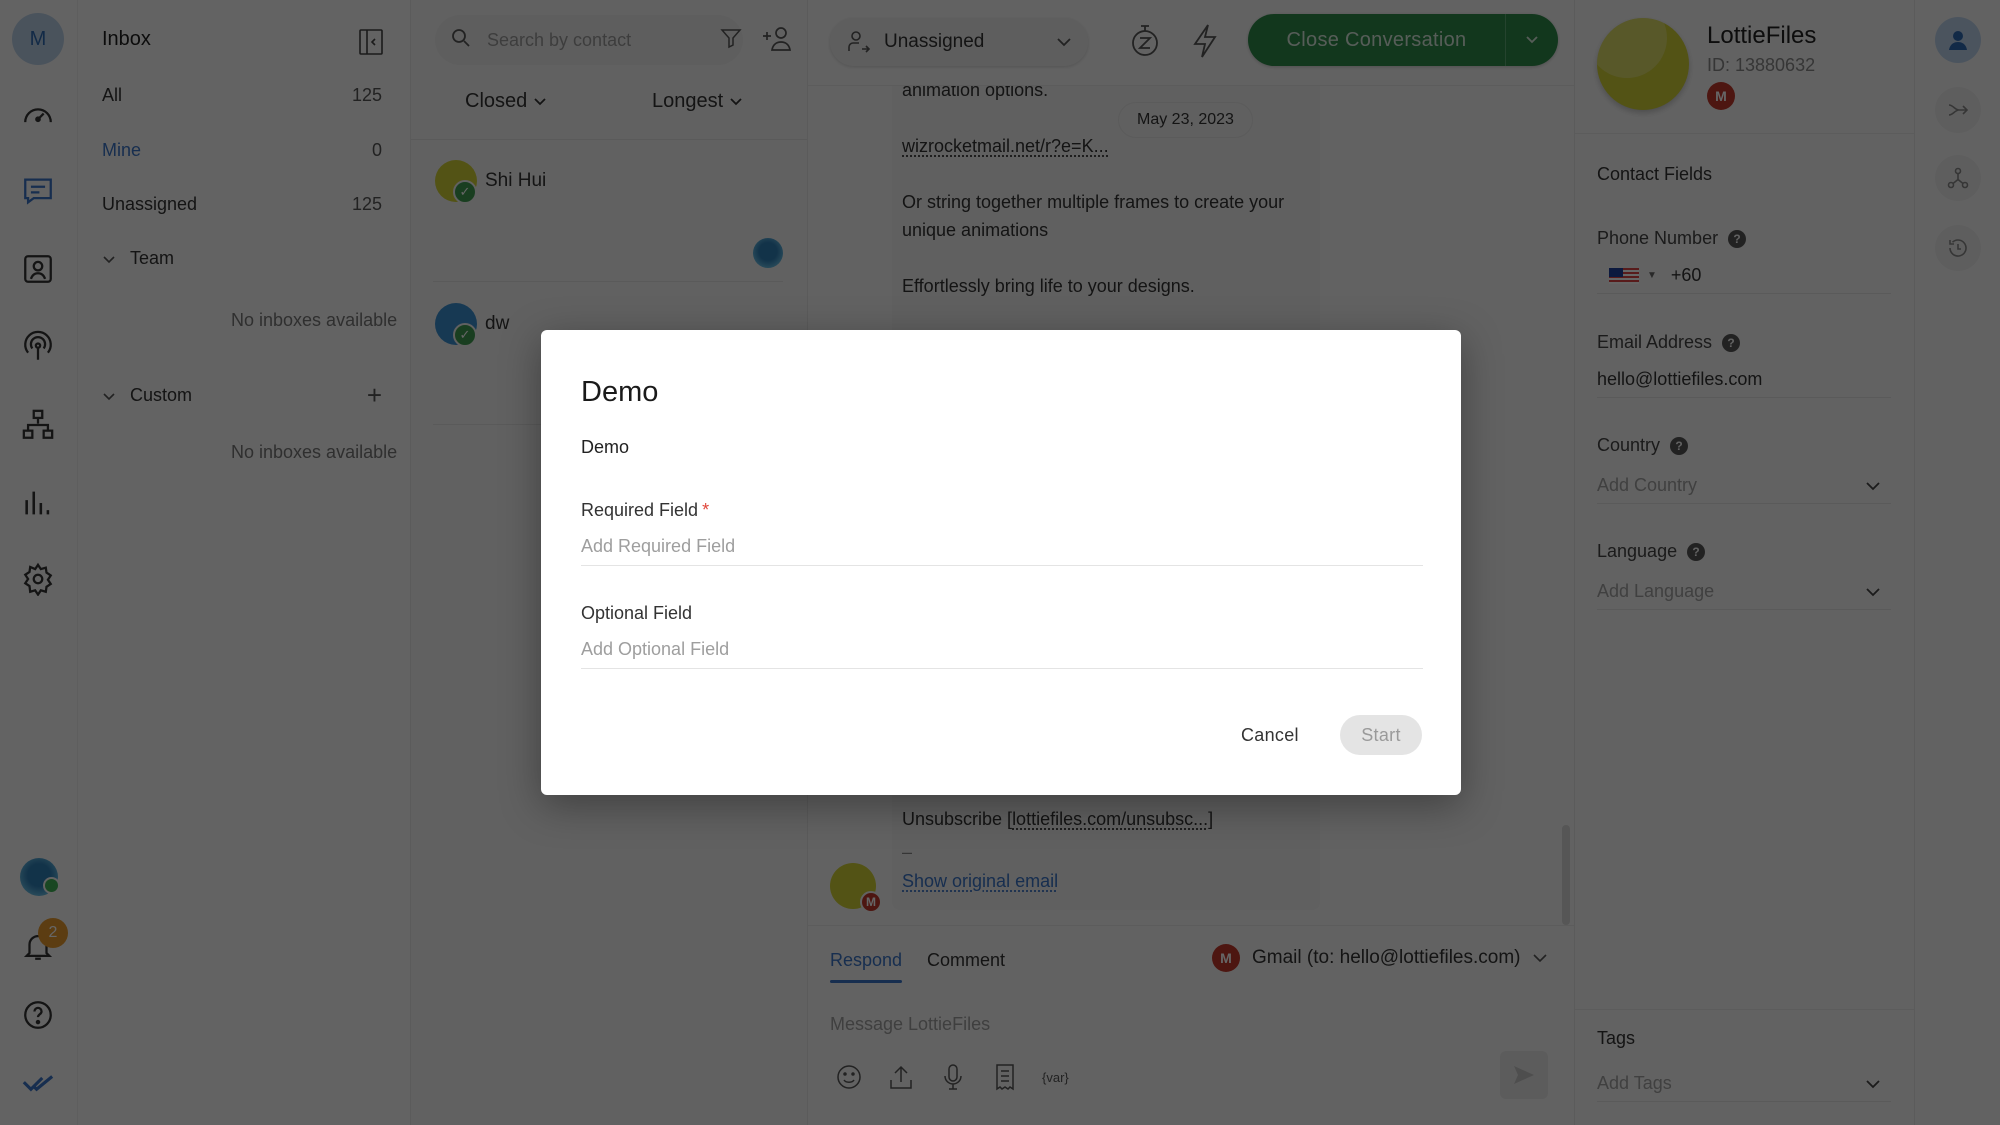 The image size is (2000, 1125). I want to click on required-field-label: Required Field *, so click(645, 510).